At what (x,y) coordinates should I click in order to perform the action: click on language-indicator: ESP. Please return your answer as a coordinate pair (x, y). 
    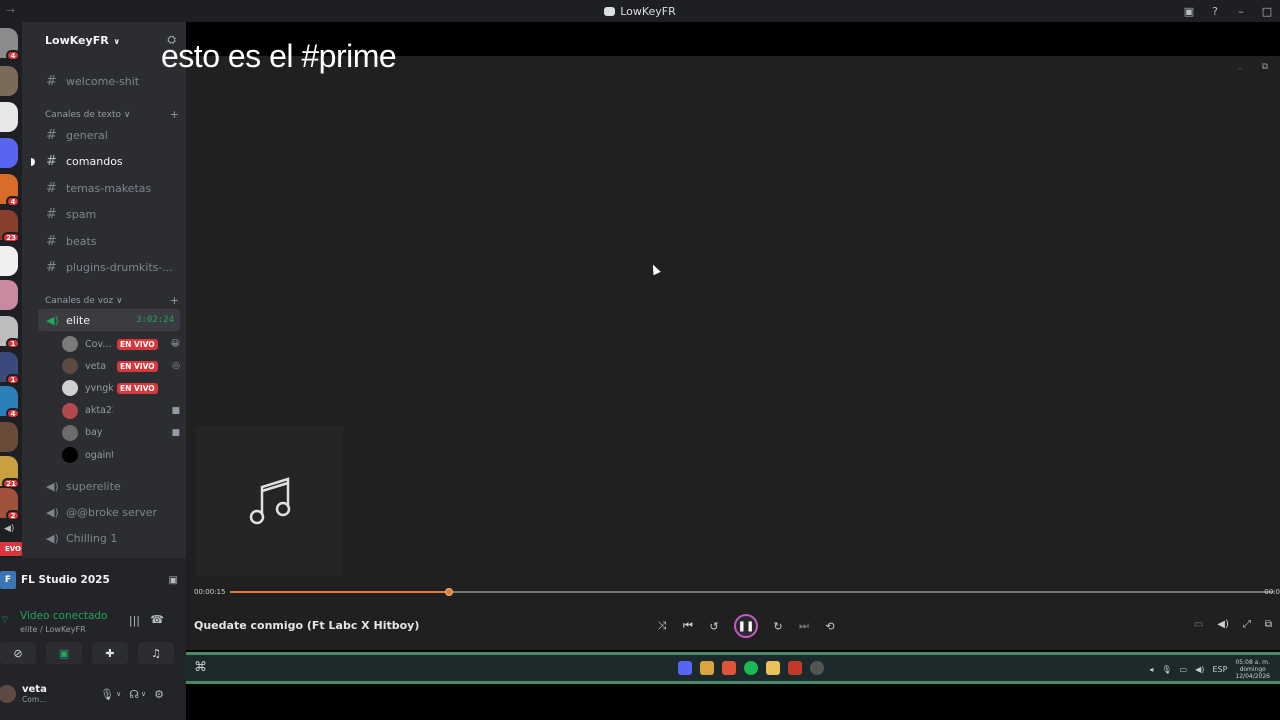
    Looking at the image, I should click on (1219, 669).